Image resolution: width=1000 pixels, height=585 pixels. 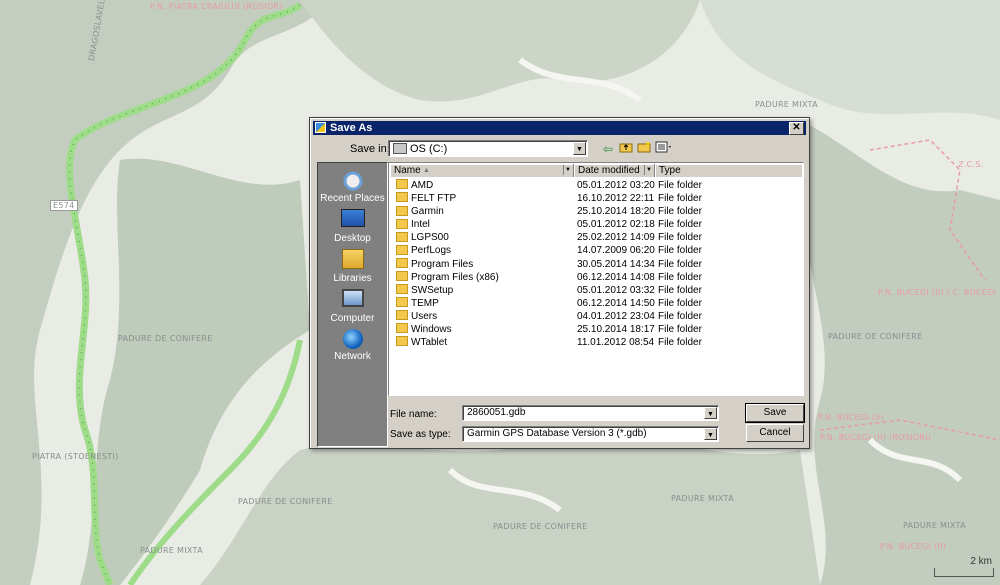 I want to click on column-header-name: Name ▲ ▼, so click(x=482, y=170).